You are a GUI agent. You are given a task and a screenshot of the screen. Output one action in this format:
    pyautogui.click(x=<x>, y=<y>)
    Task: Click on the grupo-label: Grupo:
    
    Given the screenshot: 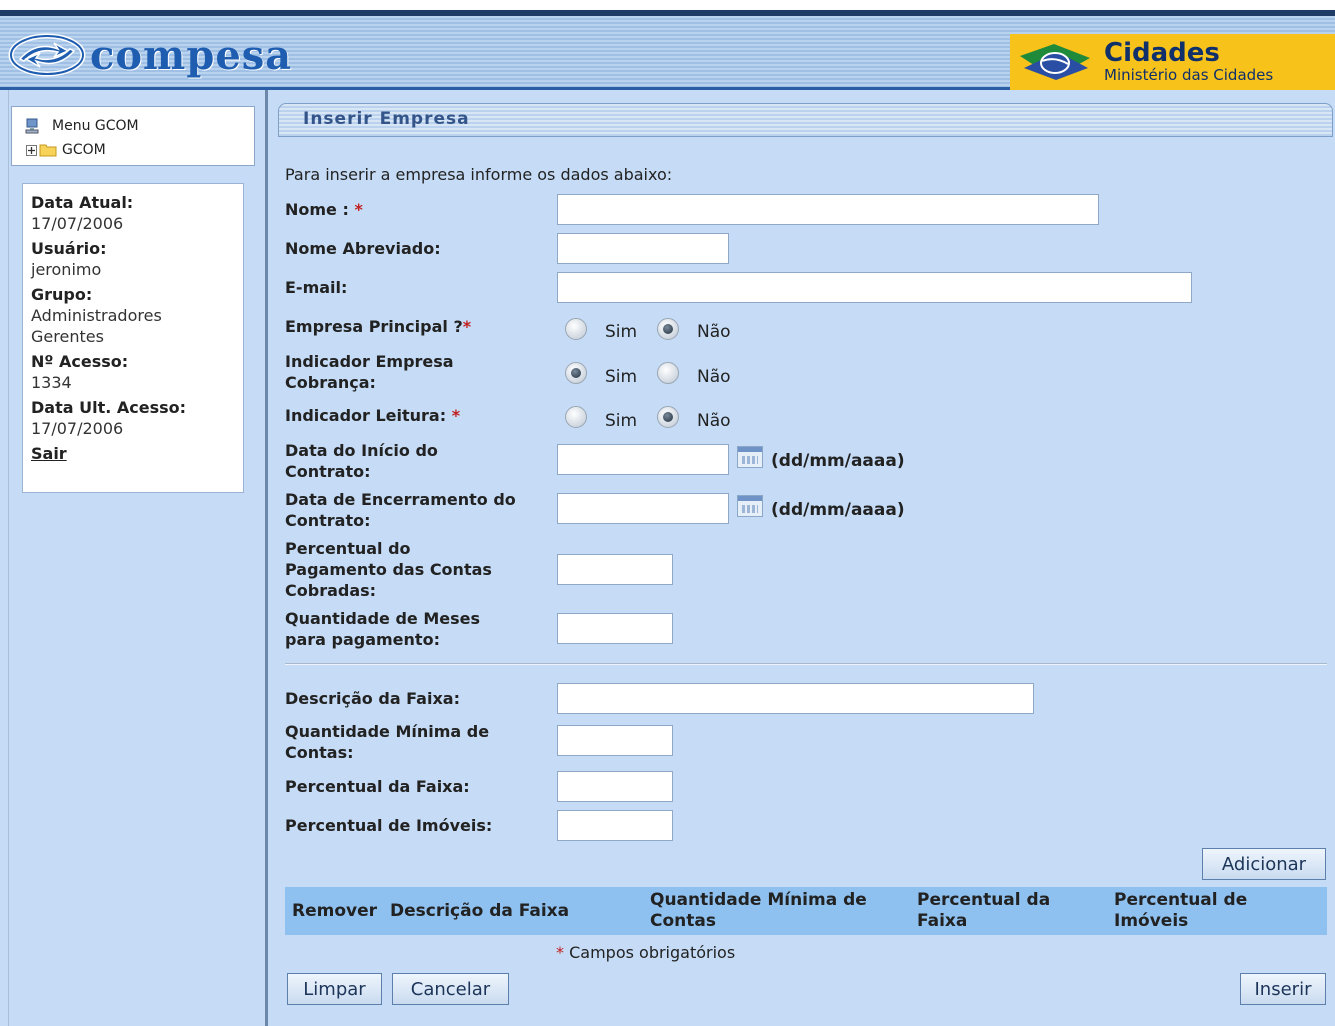 What is the action you would take?
    pyautogui.click(x=62, y=294)
    